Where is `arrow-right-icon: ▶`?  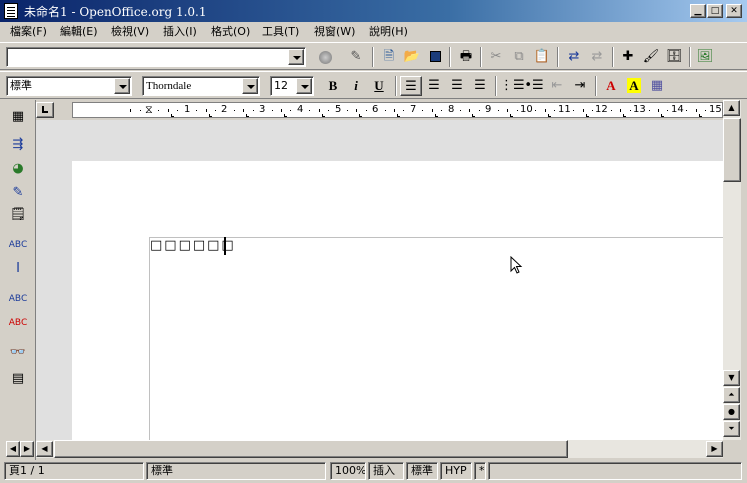
arrow-right-icon: ▶ is located at coordinates (27, 448).